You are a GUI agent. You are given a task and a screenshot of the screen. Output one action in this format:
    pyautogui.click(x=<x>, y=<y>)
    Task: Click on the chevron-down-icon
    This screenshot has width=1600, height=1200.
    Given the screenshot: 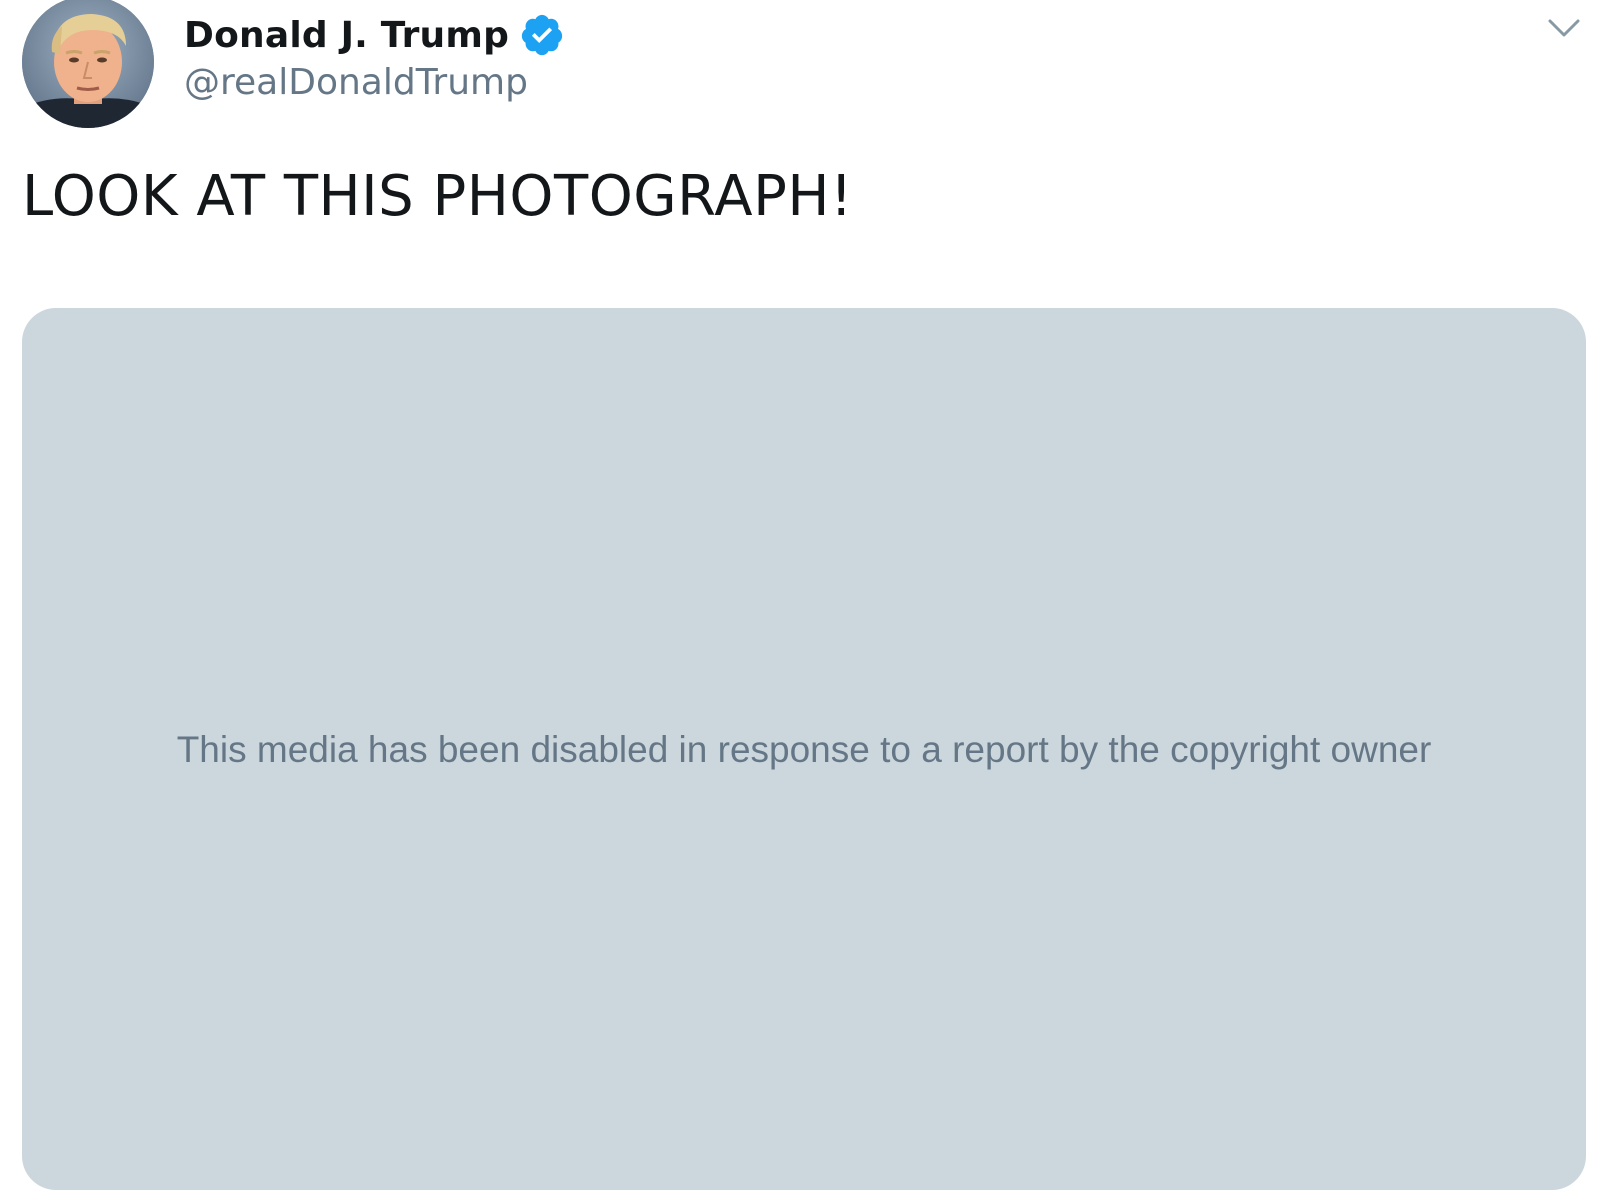 What is the action you would take?
    pyautogui.click(x=1564, y=28)
    